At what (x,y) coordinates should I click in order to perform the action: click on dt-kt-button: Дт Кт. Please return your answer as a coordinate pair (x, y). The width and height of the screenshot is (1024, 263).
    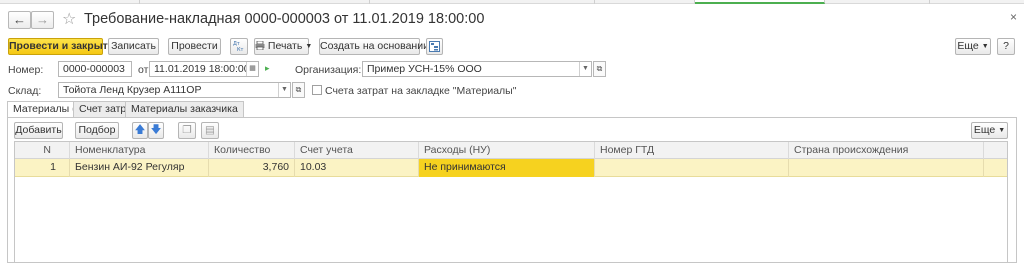
    Looking at the image, I should click on (239, 46).